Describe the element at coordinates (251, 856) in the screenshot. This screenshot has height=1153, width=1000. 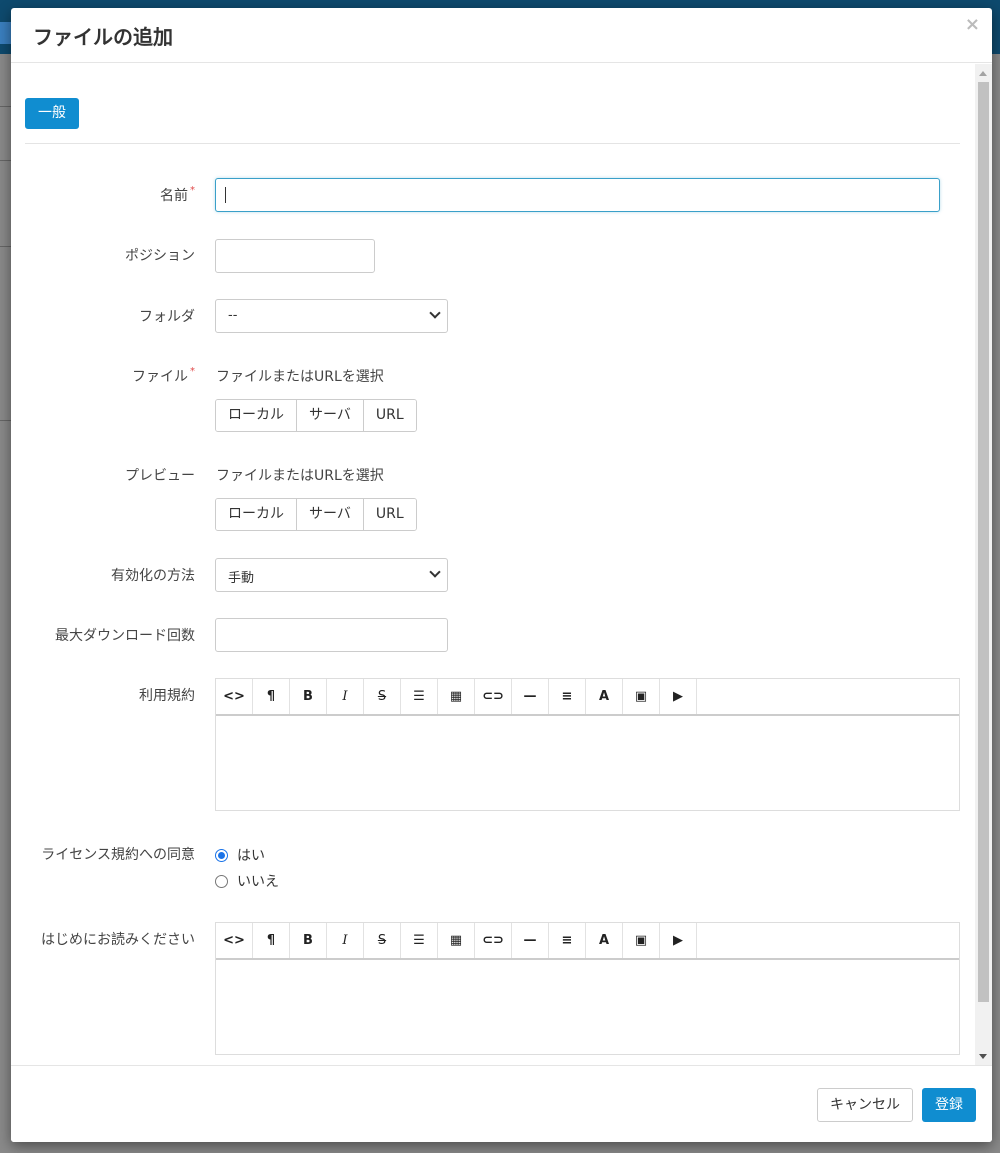
I see `license-yes-label: はい` at that location.